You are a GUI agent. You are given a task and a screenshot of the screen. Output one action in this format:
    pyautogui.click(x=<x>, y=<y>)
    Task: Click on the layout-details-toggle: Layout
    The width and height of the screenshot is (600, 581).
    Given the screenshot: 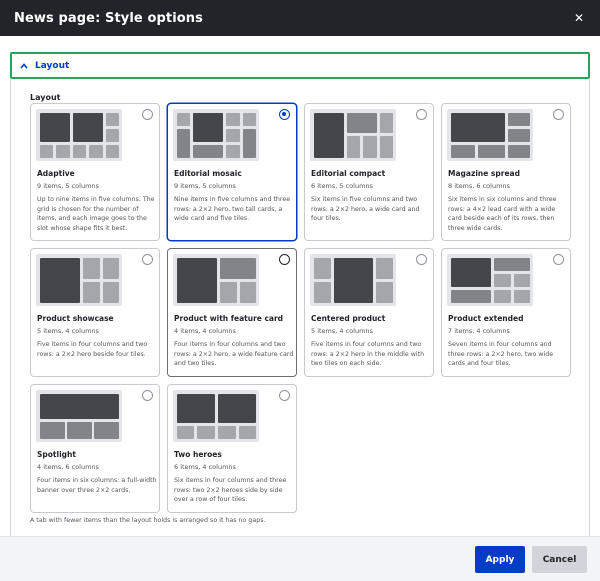 What is the action you would take?
    pyautogui.click(x=300, y=65)
    